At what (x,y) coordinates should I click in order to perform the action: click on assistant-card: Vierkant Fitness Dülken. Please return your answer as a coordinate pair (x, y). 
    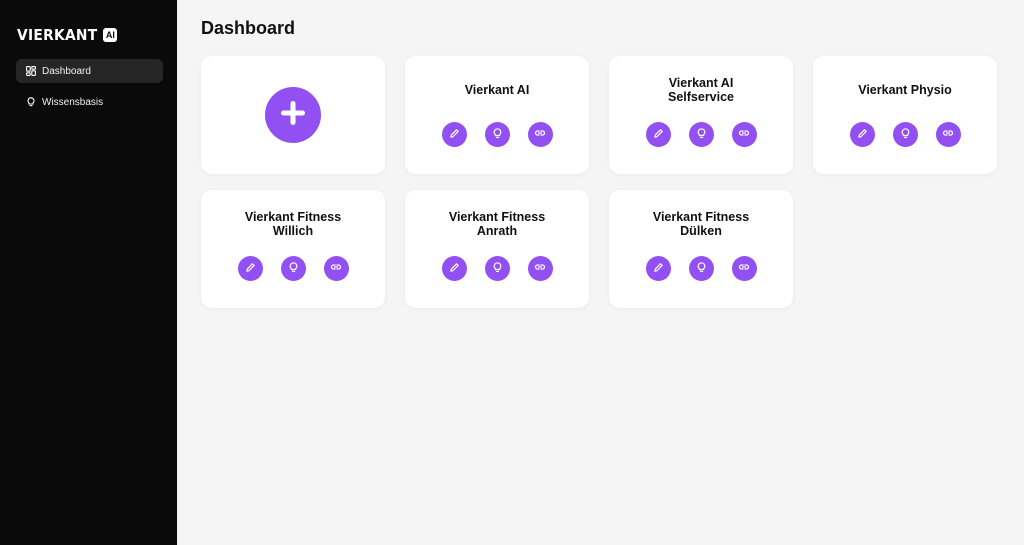
    Looking at the image, I should click on (701, 249).